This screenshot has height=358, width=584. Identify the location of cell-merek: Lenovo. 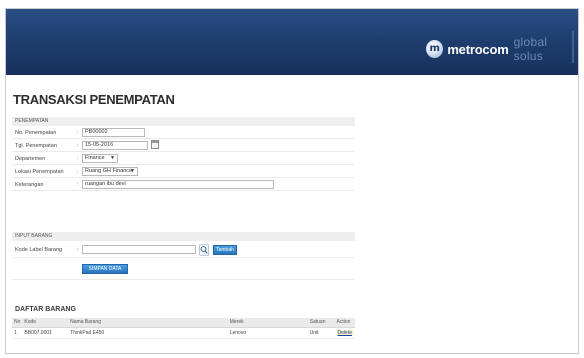
(267, 333).